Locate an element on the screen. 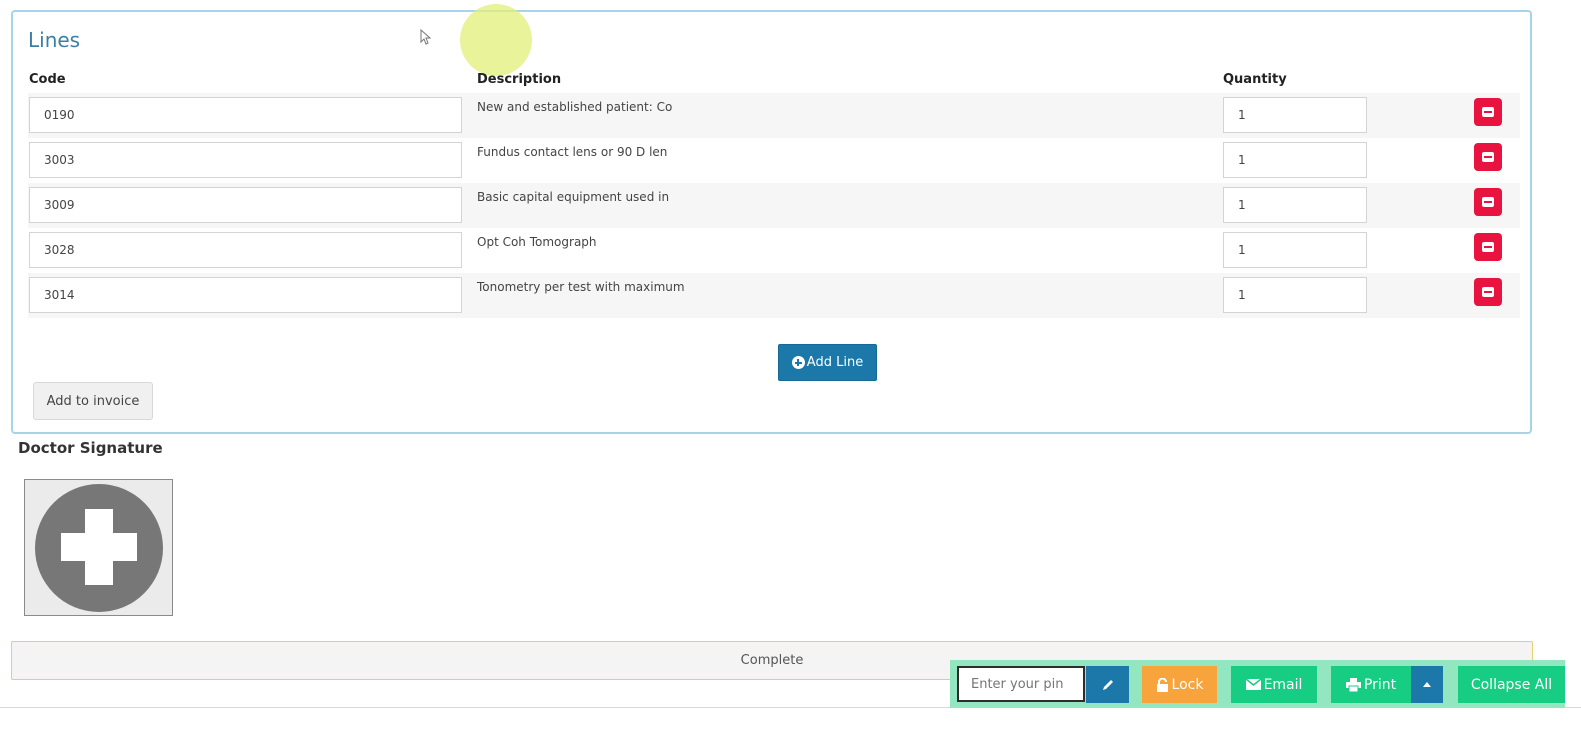 The height and width of the screenshot is (742, 1581). line-row: 3009 Basic capital equipment used in 1 is located at coordinates (774, 205).